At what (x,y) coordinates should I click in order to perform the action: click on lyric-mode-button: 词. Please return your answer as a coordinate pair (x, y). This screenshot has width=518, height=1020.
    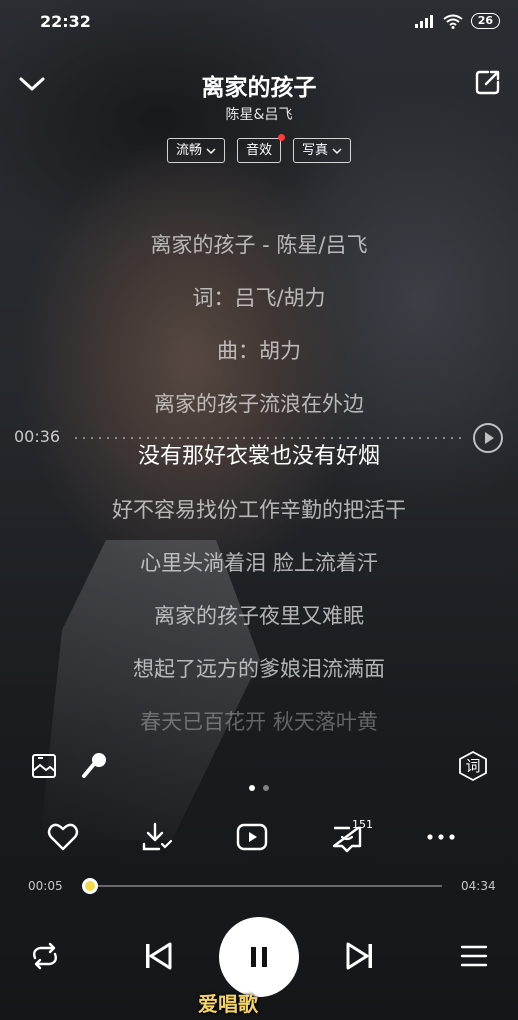
    Looking at the image, I should click on (473, 766).